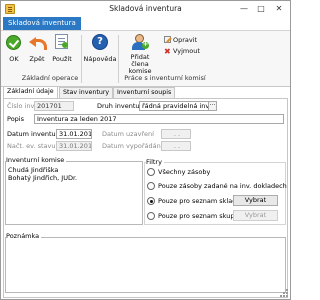  Describe the element at coordinates (74, 134) in the screenshot. I see `inventory-date-field: 31.01.2017` at that location.